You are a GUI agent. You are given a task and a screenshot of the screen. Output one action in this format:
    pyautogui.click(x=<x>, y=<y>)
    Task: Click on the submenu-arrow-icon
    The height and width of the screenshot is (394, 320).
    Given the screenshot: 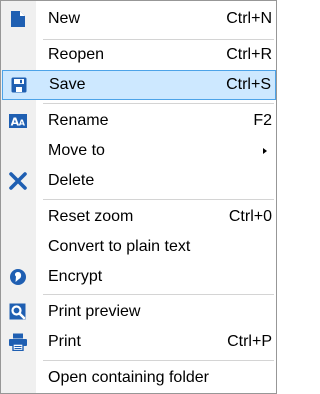 What is the action you would take?
    pyautogui.click(x=265, y=151)
    